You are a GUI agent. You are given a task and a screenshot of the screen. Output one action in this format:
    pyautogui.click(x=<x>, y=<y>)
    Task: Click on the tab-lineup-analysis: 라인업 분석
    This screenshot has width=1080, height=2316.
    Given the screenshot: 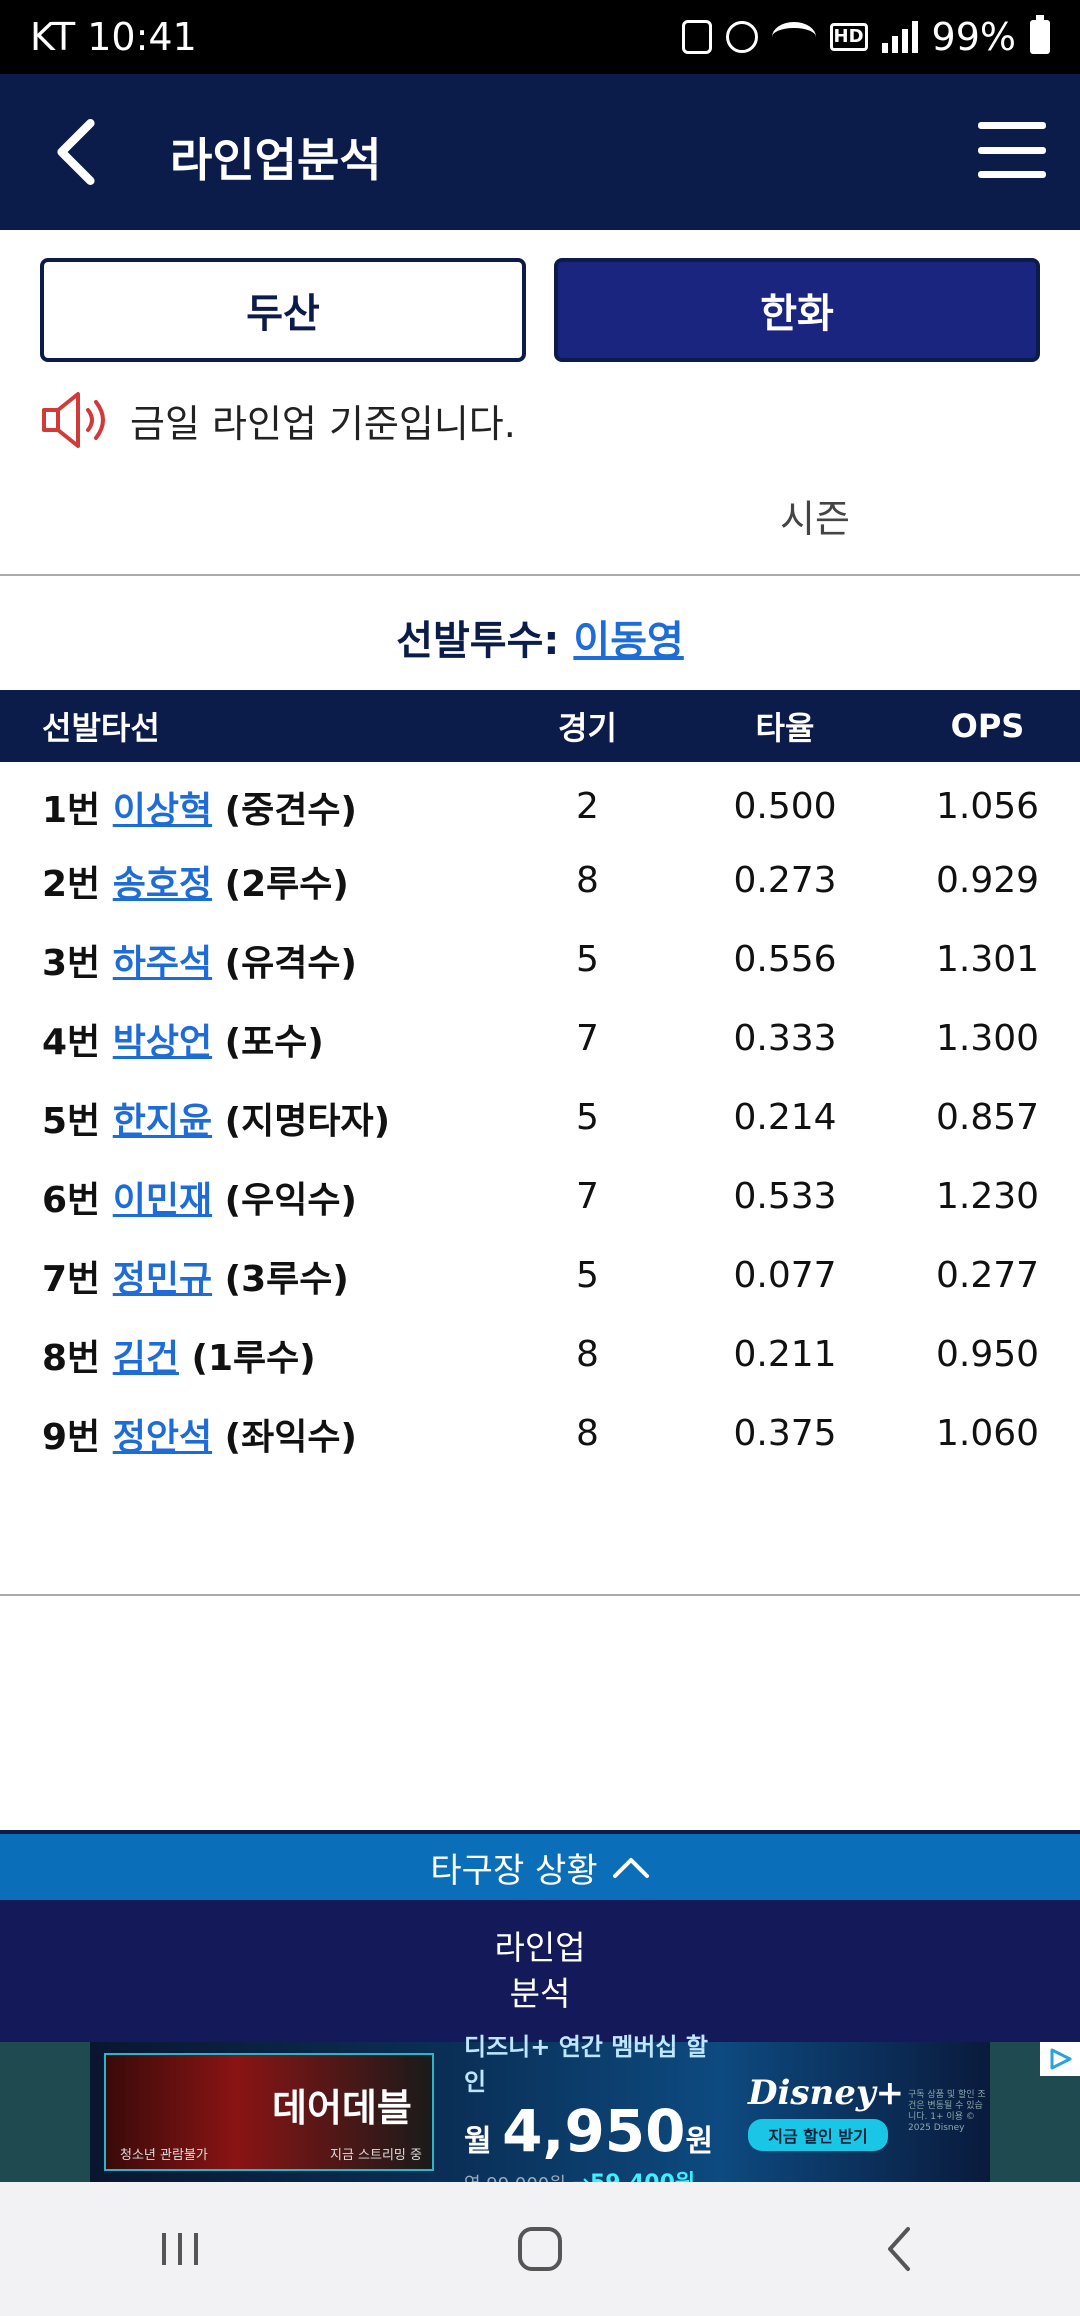 What is the action you would take?
    pyautogui.click(x=540, y=1971)
    